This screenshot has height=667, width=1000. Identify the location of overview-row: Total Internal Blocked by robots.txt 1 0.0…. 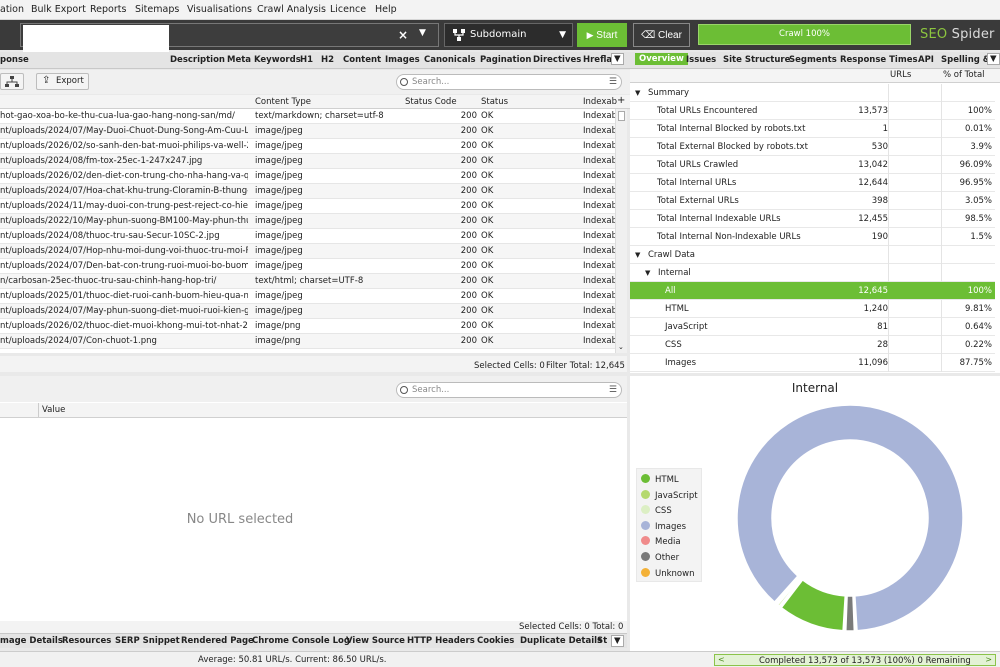
(812, 129).